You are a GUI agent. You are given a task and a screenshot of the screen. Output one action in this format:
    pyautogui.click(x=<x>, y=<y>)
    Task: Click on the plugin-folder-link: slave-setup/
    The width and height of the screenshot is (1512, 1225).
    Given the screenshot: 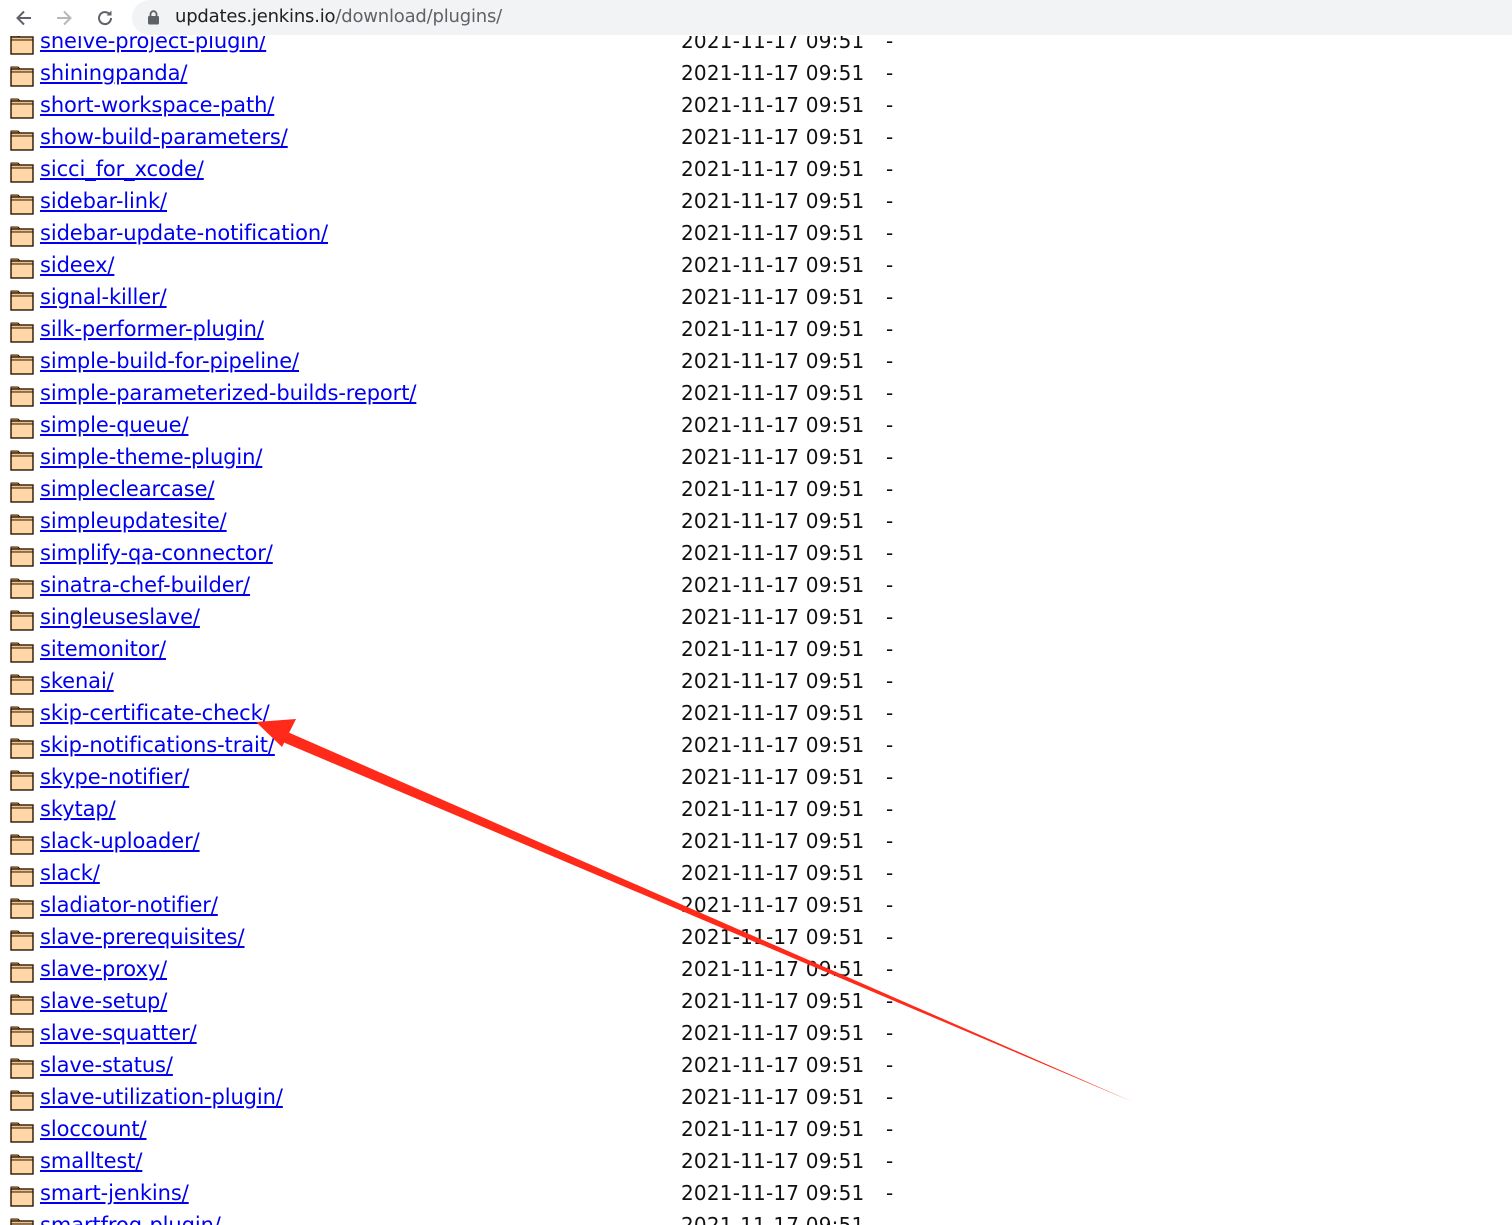 What is the action you would take?
    pyautogui.click(x=103, y=1001)
    